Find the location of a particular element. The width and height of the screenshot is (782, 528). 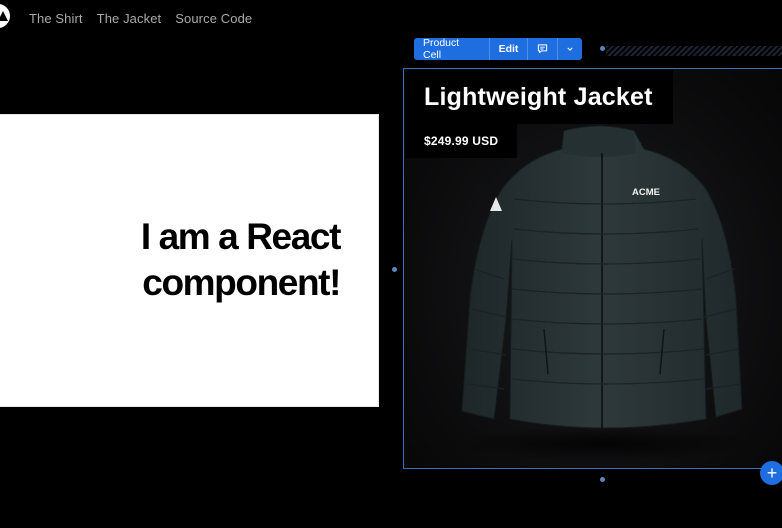

drop-zone-hatch is located at coordinates (694, 51).